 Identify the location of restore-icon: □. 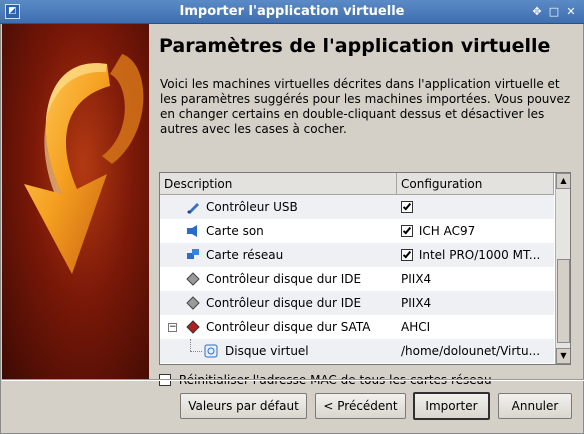
(554, 12).